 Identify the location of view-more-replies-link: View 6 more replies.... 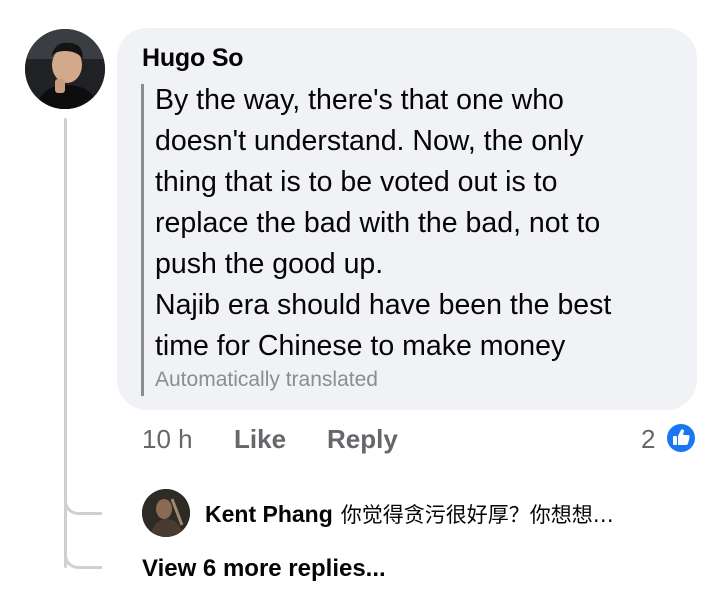
(264, 569).